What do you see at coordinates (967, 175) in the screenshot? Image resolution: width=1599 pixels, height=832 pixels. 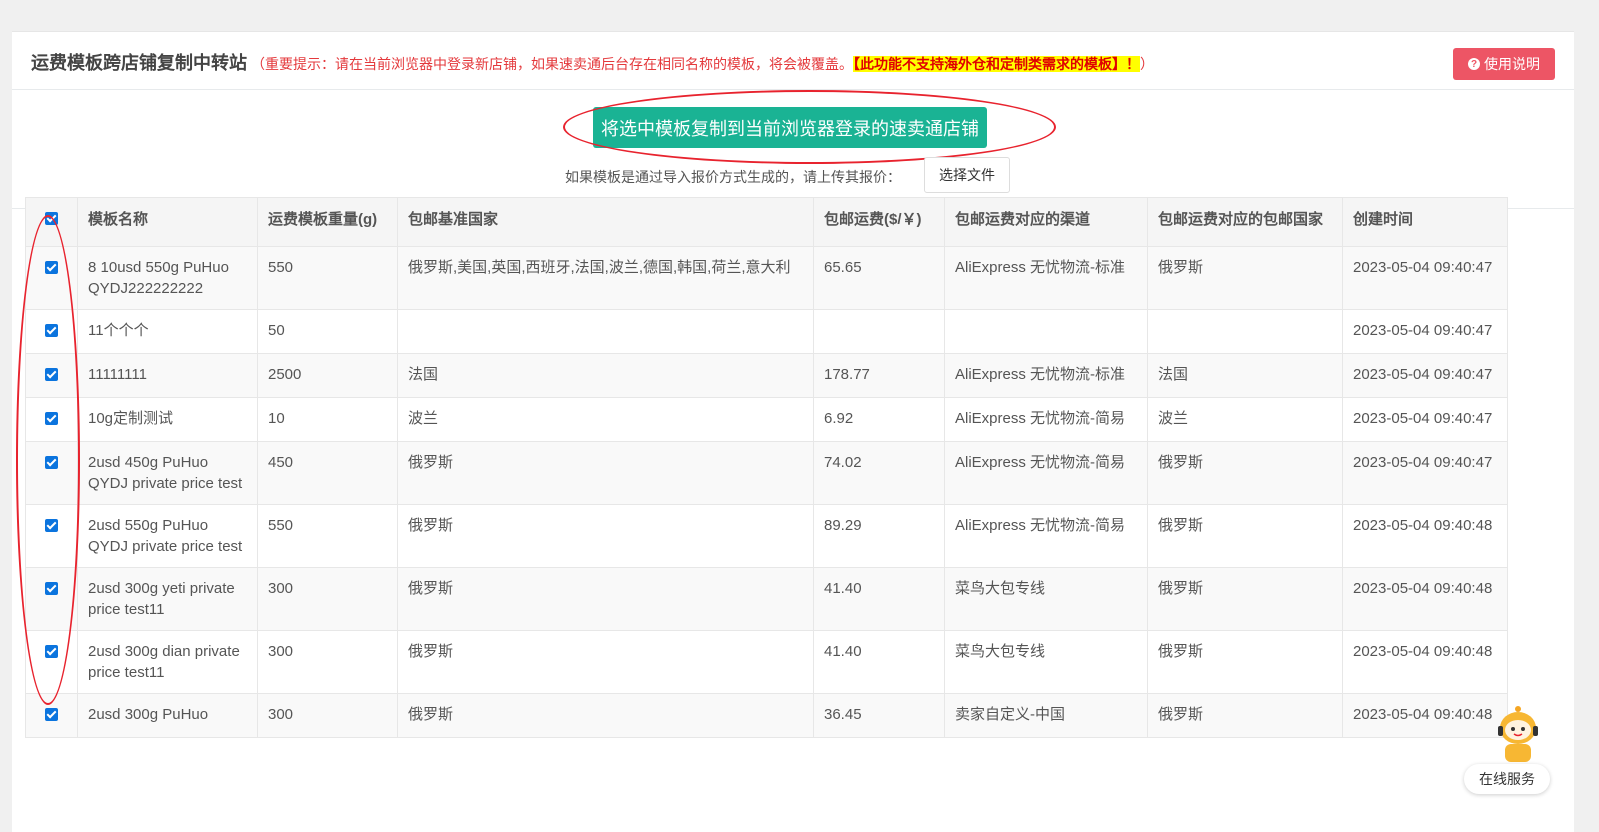 I see `choose-file-button: 选择文件` at bounding box center [967, 175].